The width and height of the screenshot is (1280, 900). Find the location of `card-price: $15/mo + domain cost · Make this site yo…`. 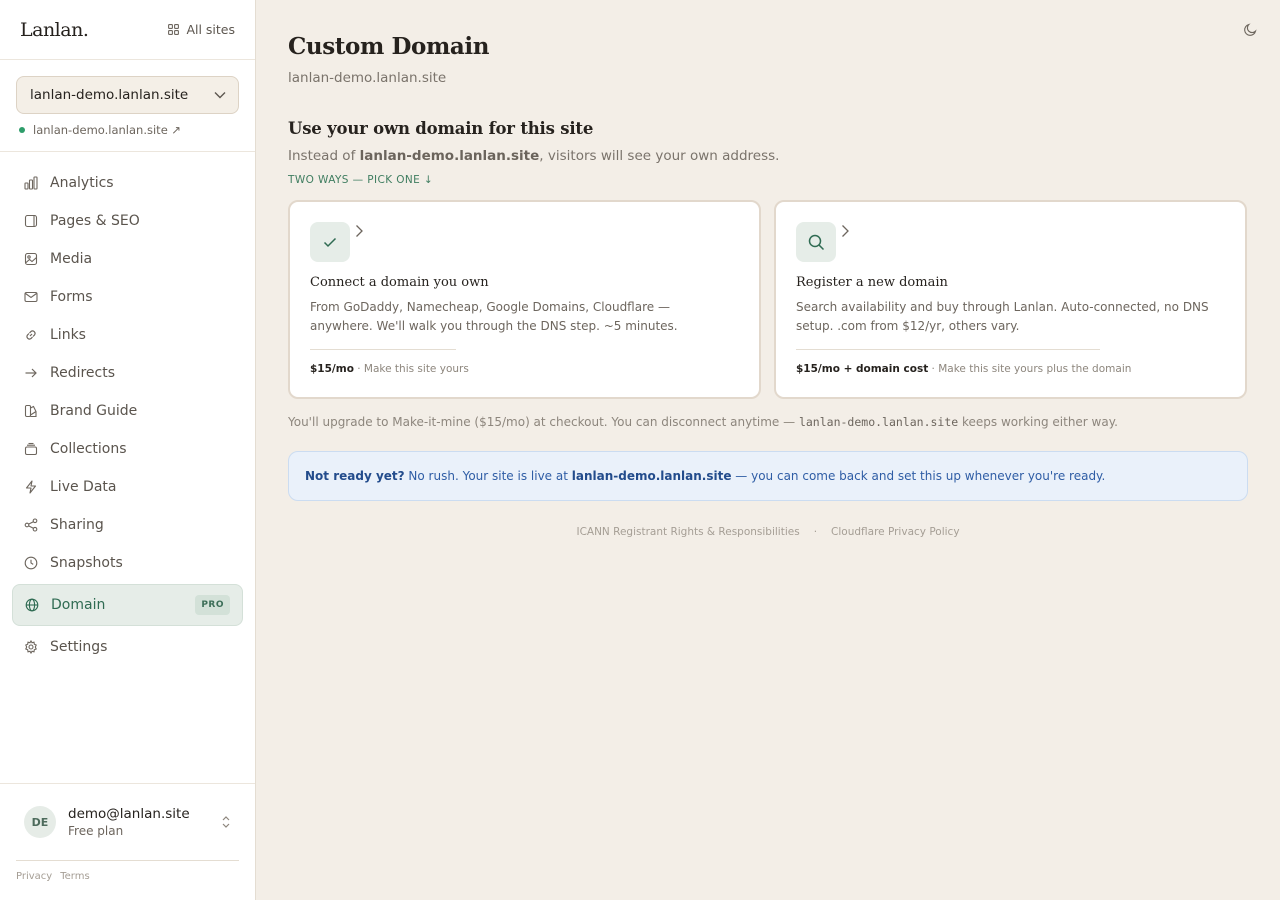

card-price: $15/mo + domain cost · Make this site yo… is located at coordinates (1010, 369).